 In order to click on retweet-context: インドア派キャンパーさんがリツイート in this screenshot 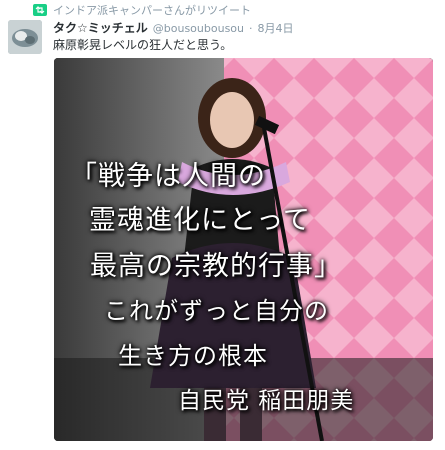, I will do `click(142, 10)`.